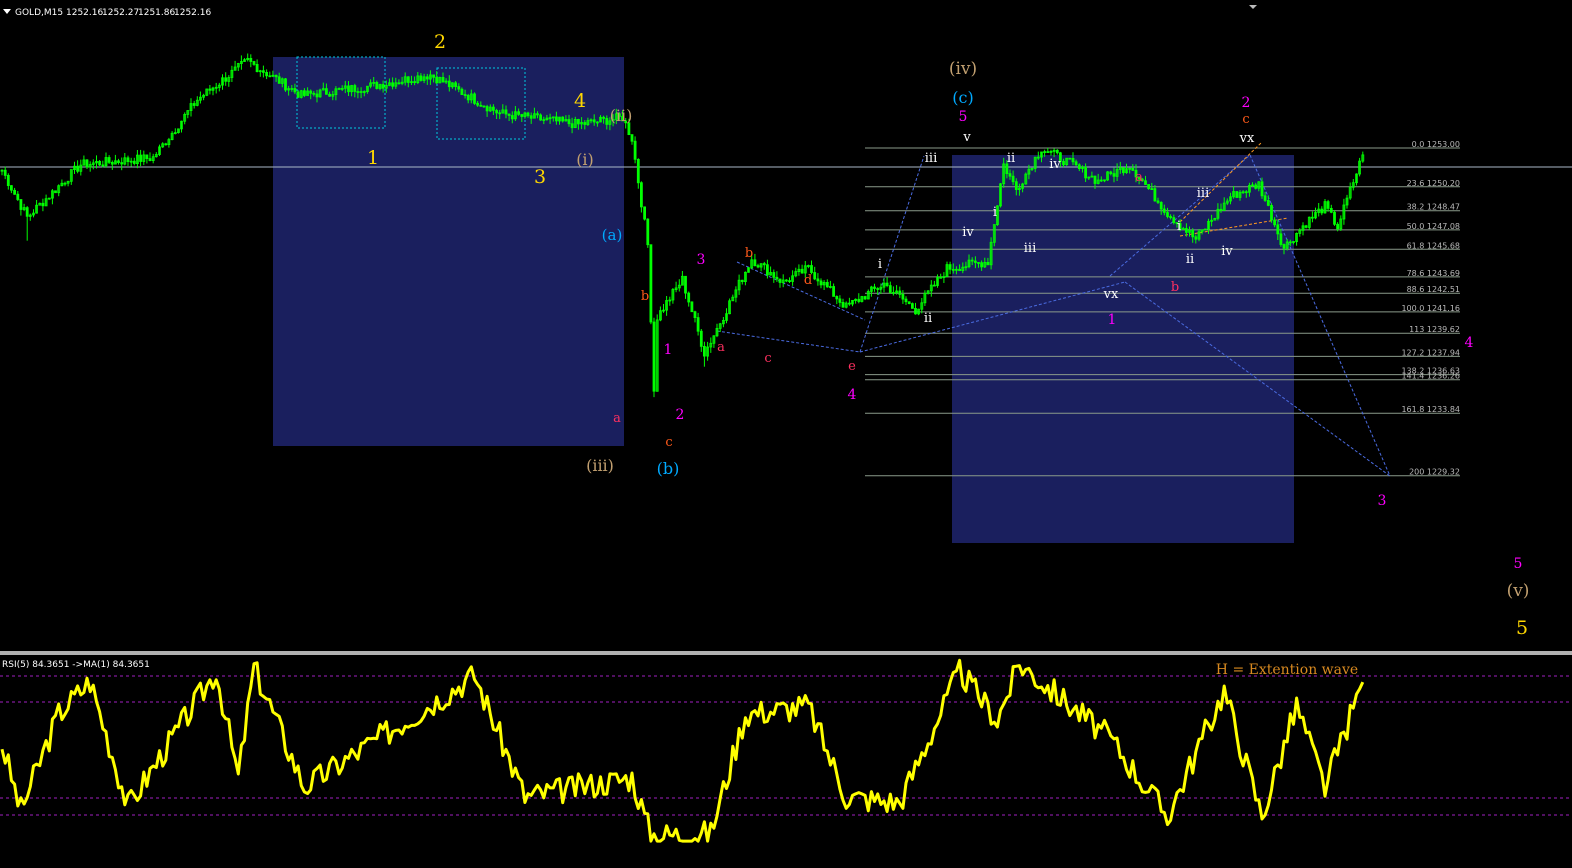 The image size is (1572, 868). What do you see at coordinates (621, 115) in the screenshot?
I see `wave-label-4: (ii)` at bounding box center [621, 115].